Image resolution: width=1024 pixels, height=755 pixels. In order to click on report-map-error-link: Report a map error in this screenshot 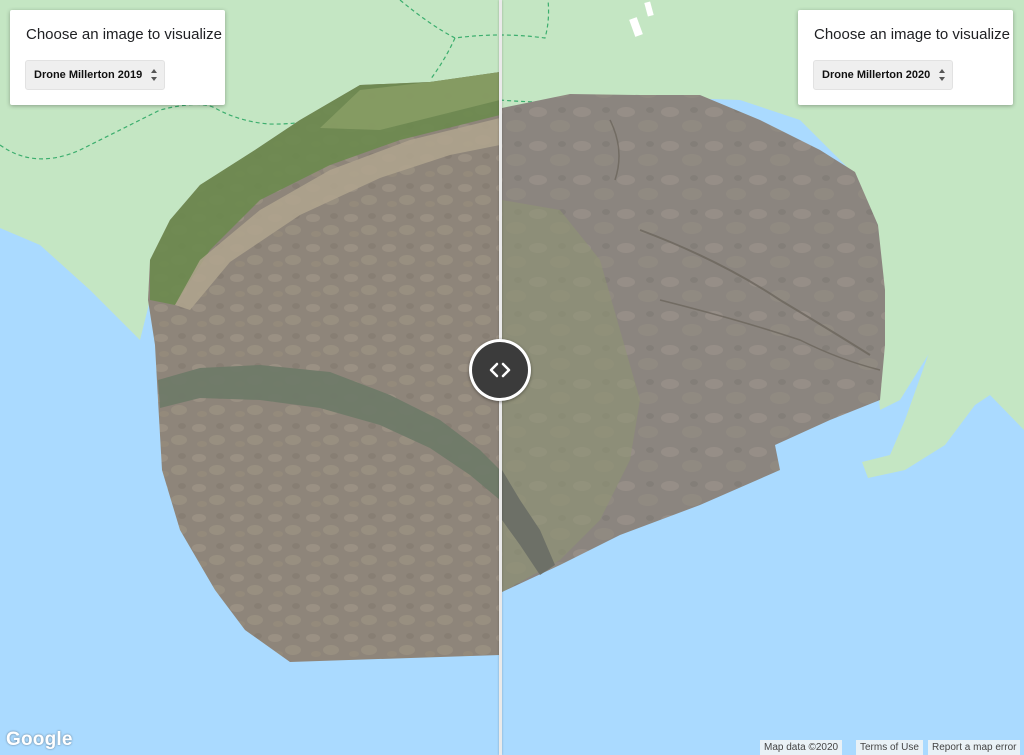, I will do `click(974, 747)`.